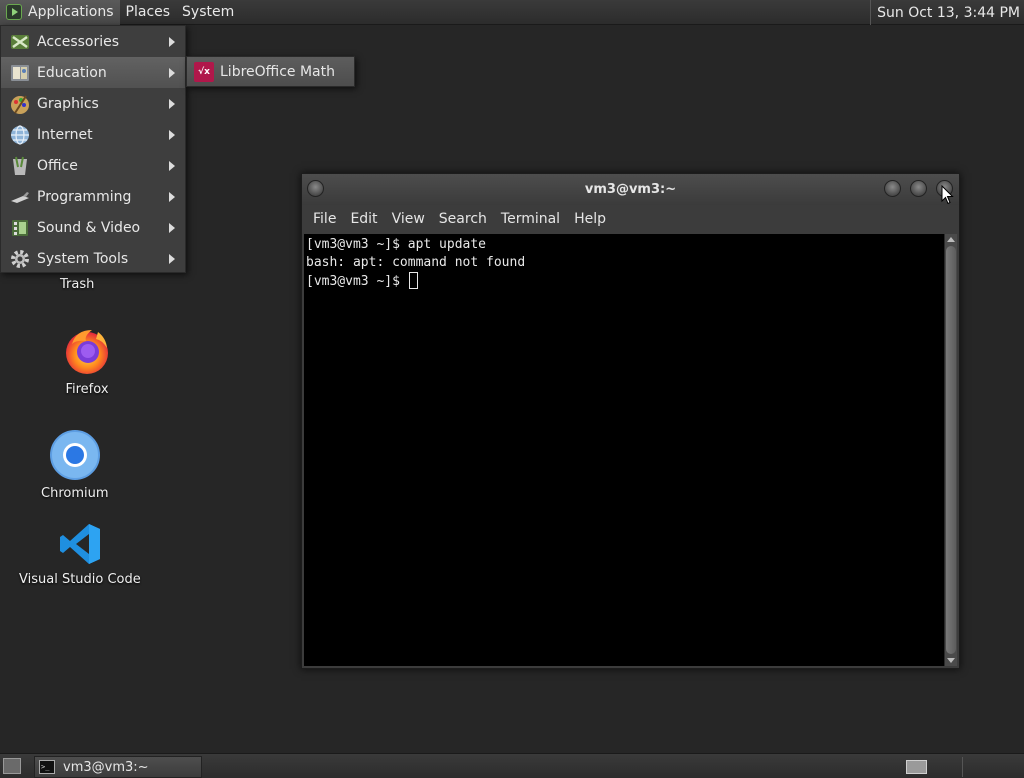  Describe the element at coordinates (357, 281) in the screenshot. I see `terminal-prompt: [vm3@vm3 ~]$` at that location.